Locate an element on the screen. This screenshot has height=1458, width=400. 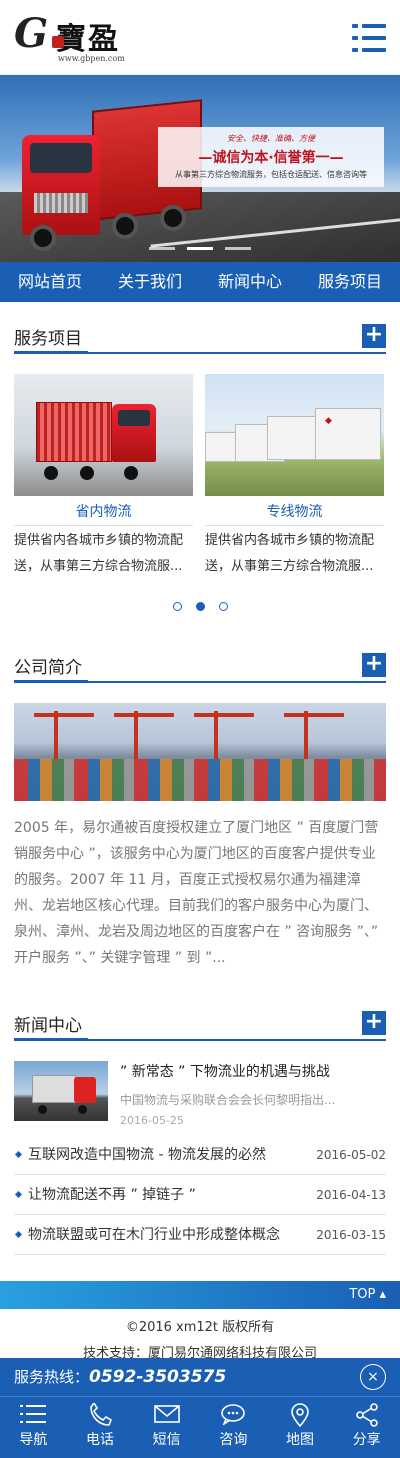
mail-icon is located at coordinates (166, 1412).